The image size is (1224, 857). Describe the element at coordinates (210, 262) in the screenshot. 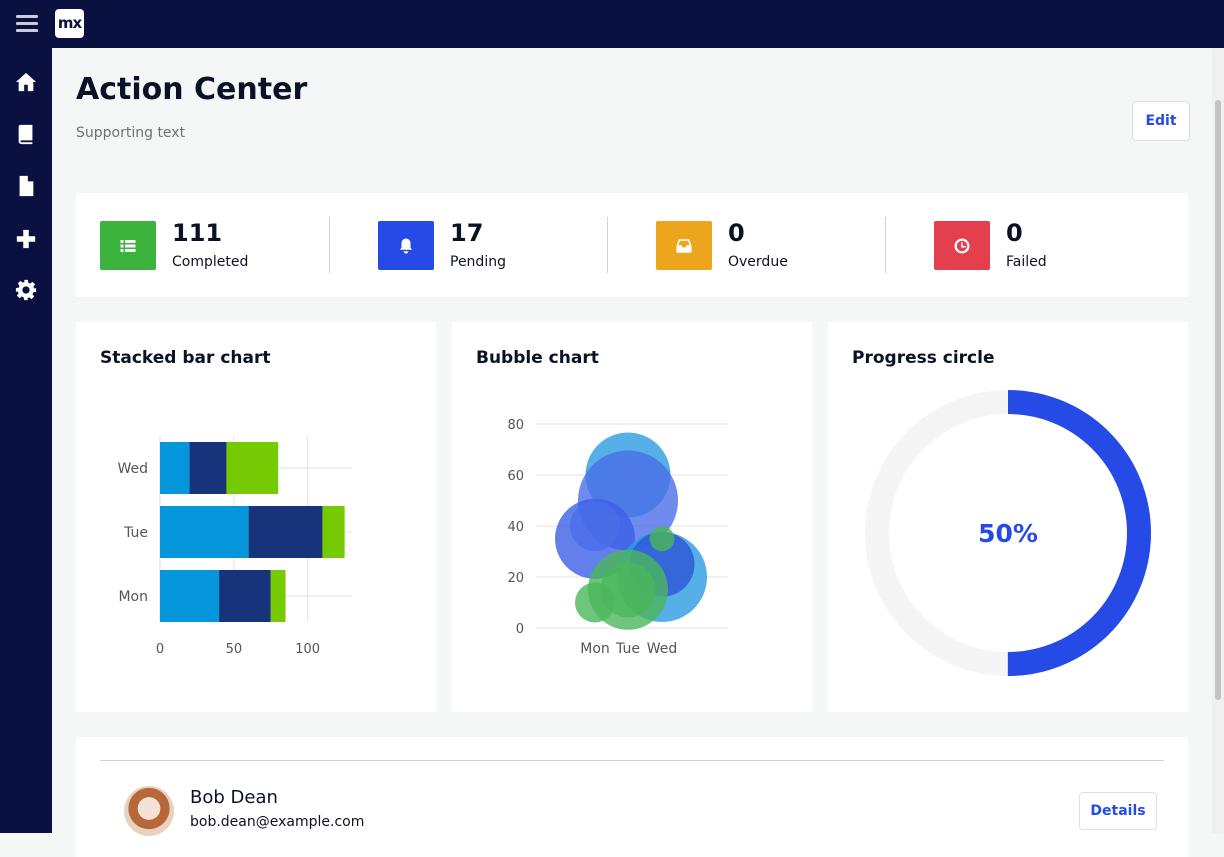

I see `stat-label: Completed` at that location.